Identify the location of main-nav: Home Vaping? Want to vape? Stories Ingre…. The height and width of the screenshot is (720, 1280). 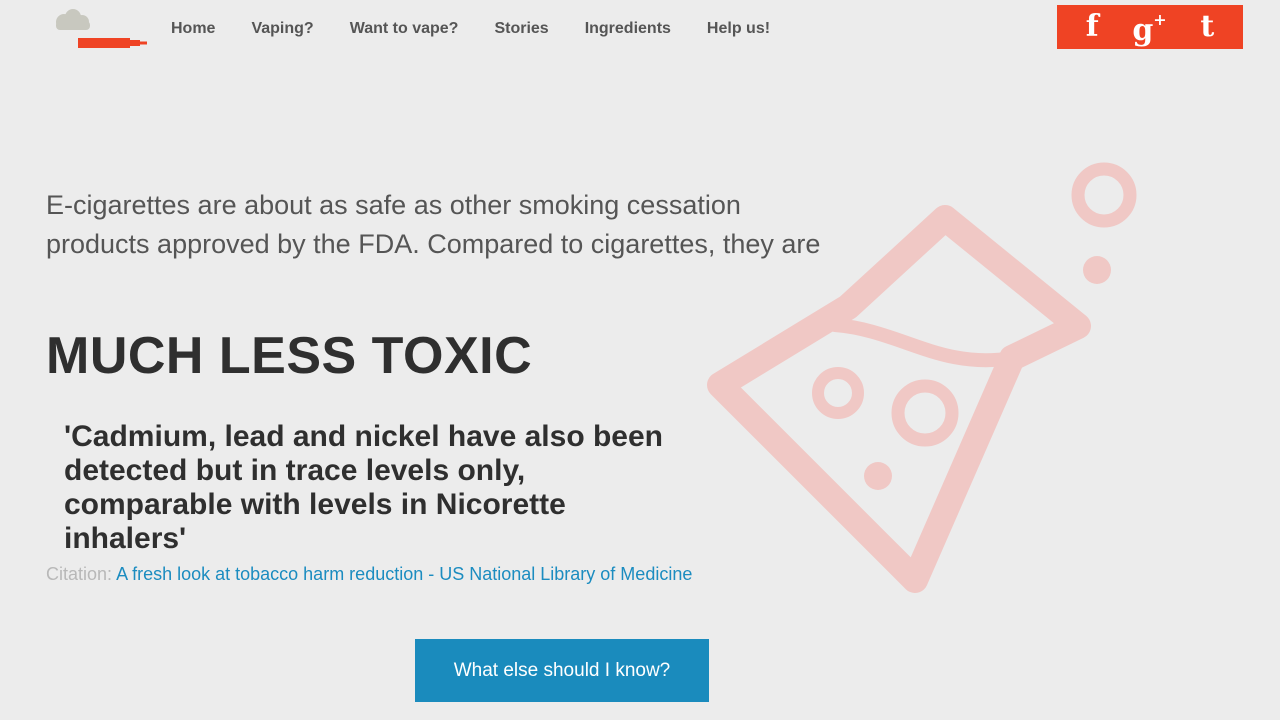
(488, 29).